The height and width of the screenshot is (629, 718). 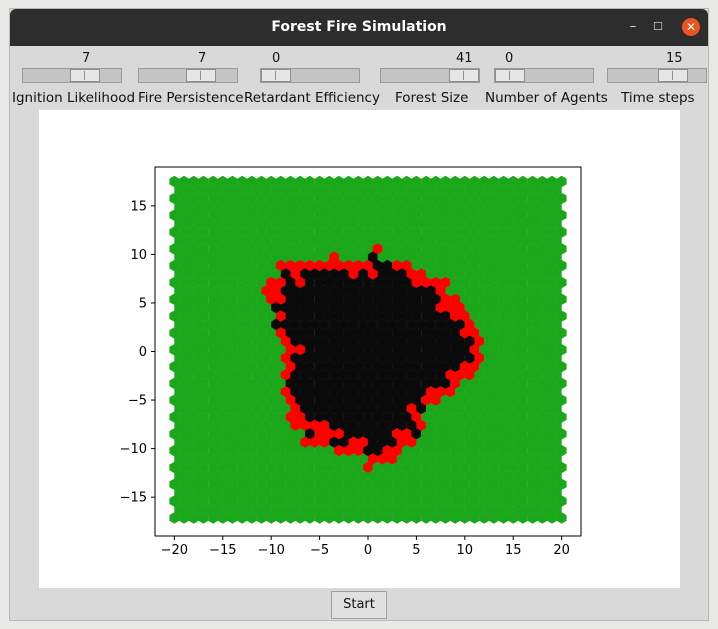 I want to click on y-tick-label: −15, so click(x=133, y=498).